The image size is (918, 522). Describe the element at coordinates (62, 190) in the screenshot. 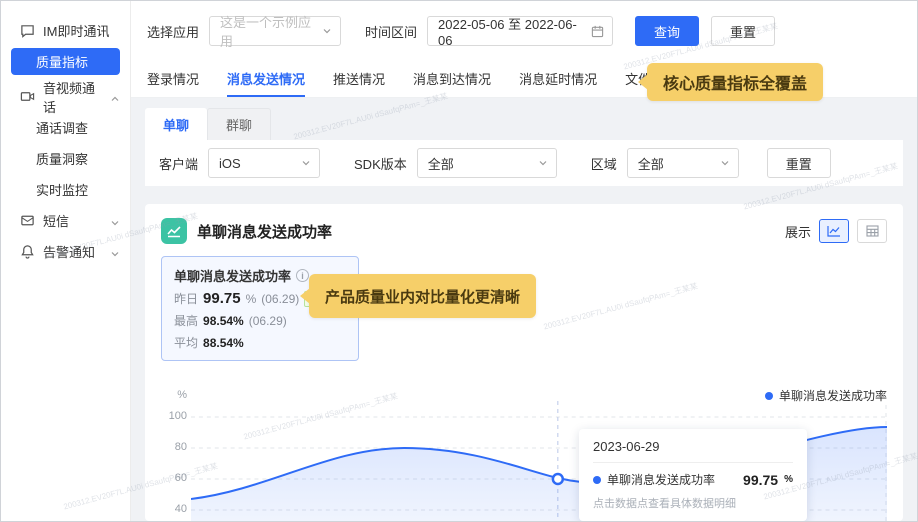

I see `sidebar-item-label: 实时监控` at that location.